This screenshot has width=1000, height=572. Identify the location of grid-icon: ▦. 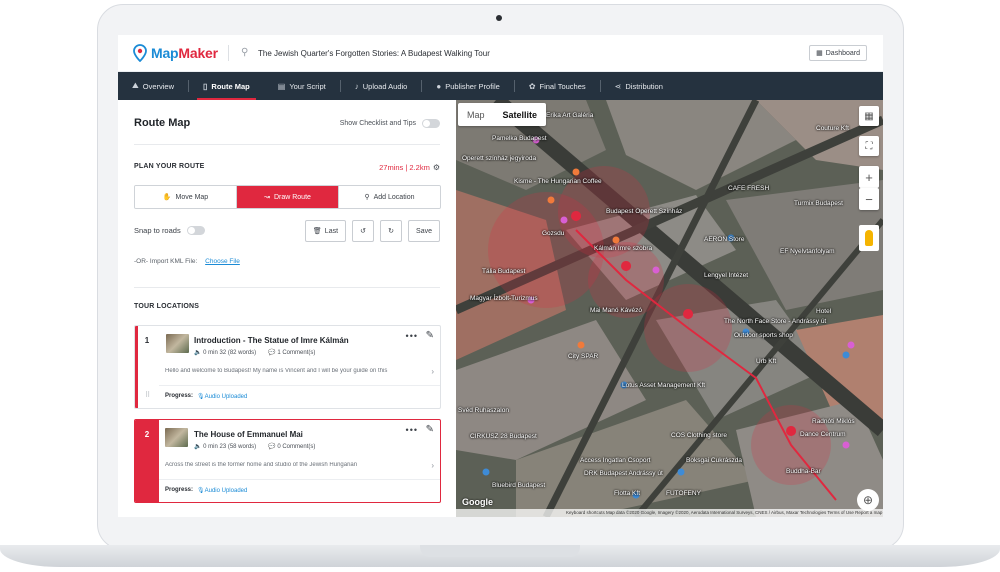
(819, 53).